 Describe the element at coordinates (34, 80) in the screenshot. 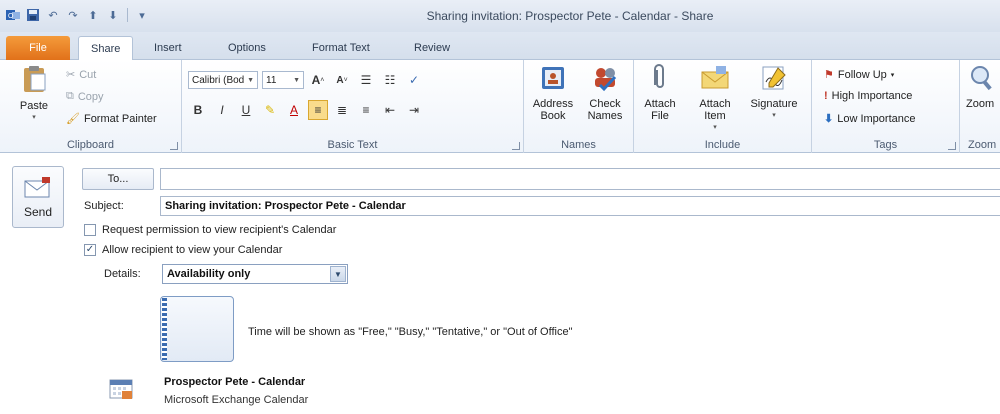

I see `clipboard-icon` at that location.